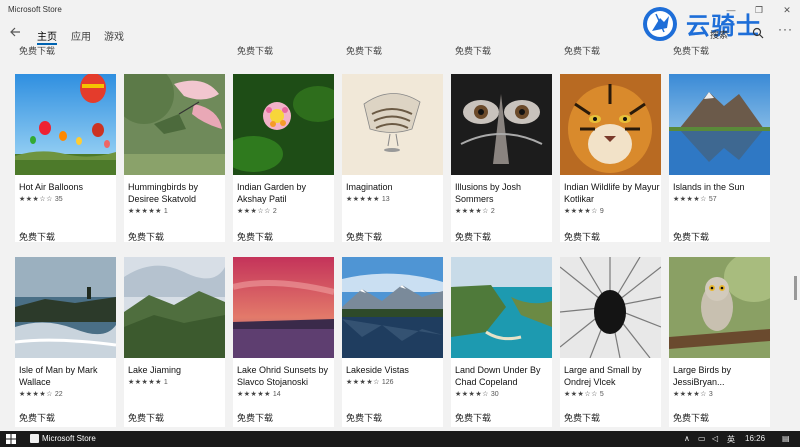 Image resolution: width=800 pixels, height=447 pixels. What do you see at coordinates (785, 29) in the screenshot?
I see `more-icon: ···` at bounding box center [785, 29].